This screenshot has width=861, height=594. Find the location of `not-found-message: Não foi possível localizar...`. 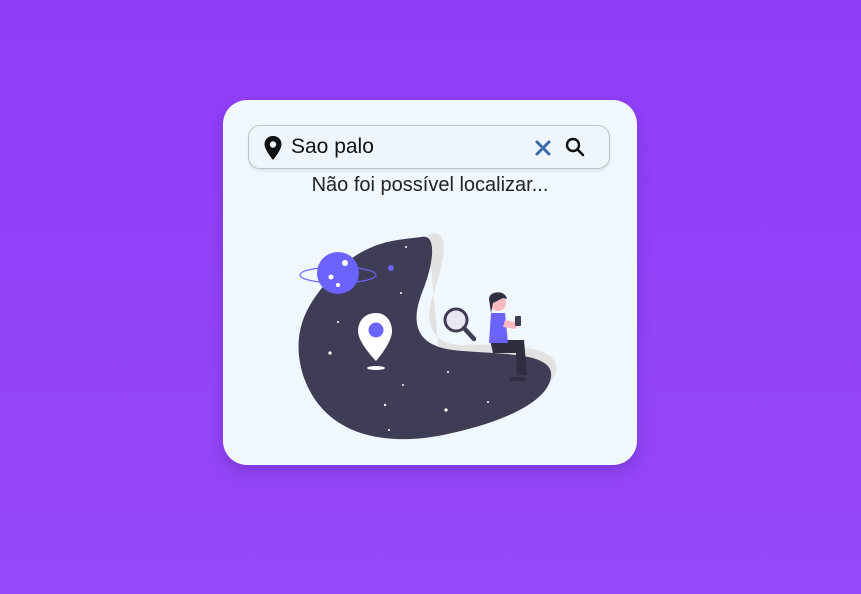

not-found-message: Não foi possível localizar... is located at coordinates (430, 185).